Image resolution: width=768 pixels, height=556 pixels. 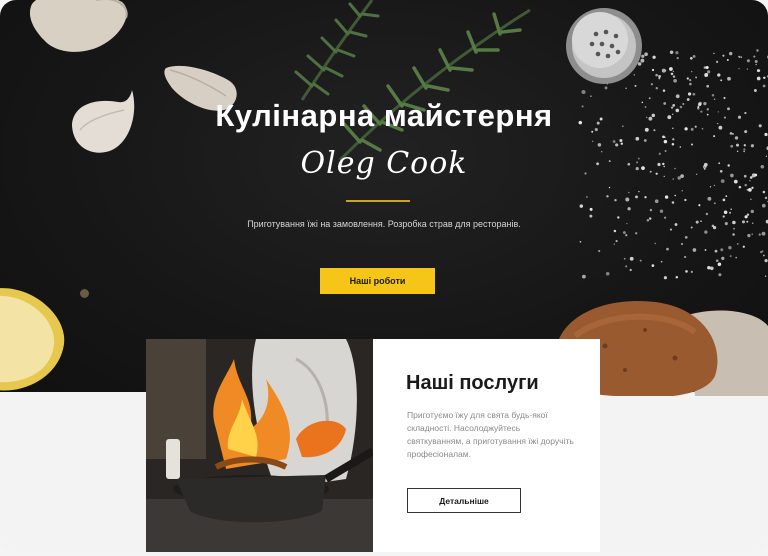 What do you see at coordinates (604, 46) in the screenshot?
I see `salt-shaker-decoration` at bounding box center [604, 46].